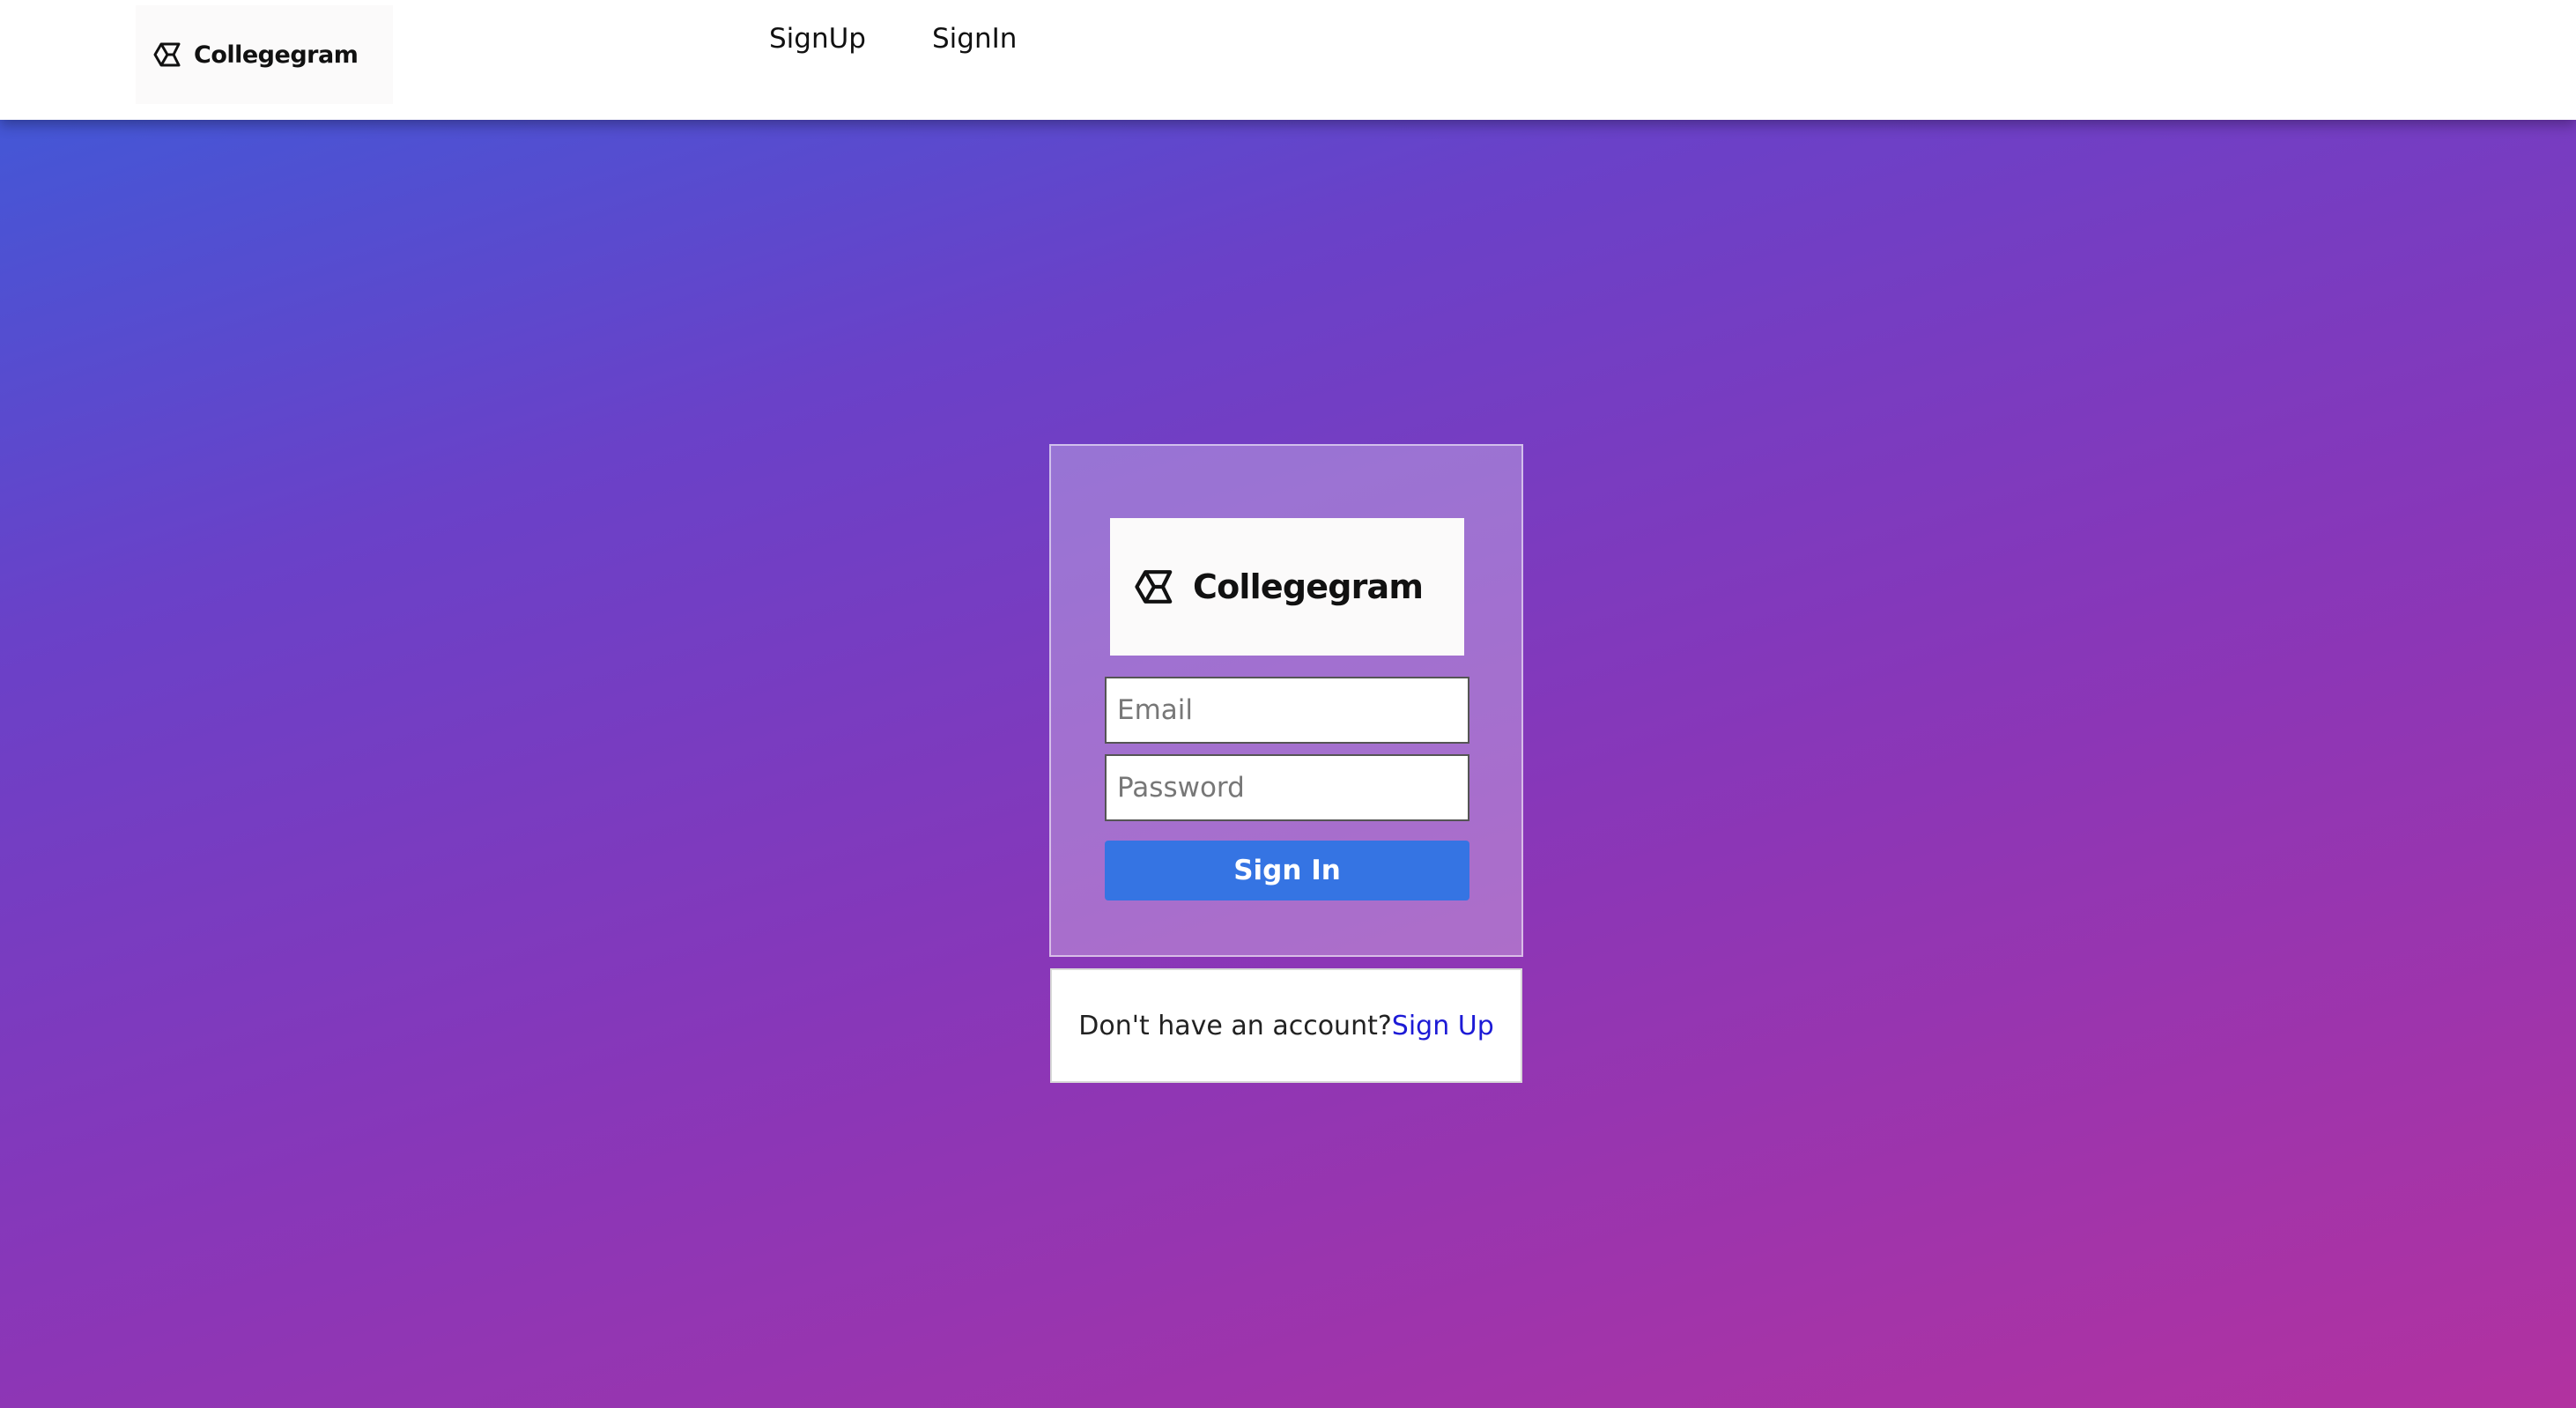 The image size is (2576, 1408). What do you see at coordinates (1235, 1025) in the screenshot?
I see `signup-prompt-text: Don't have an account?` at bounding box center [1235, 1025].